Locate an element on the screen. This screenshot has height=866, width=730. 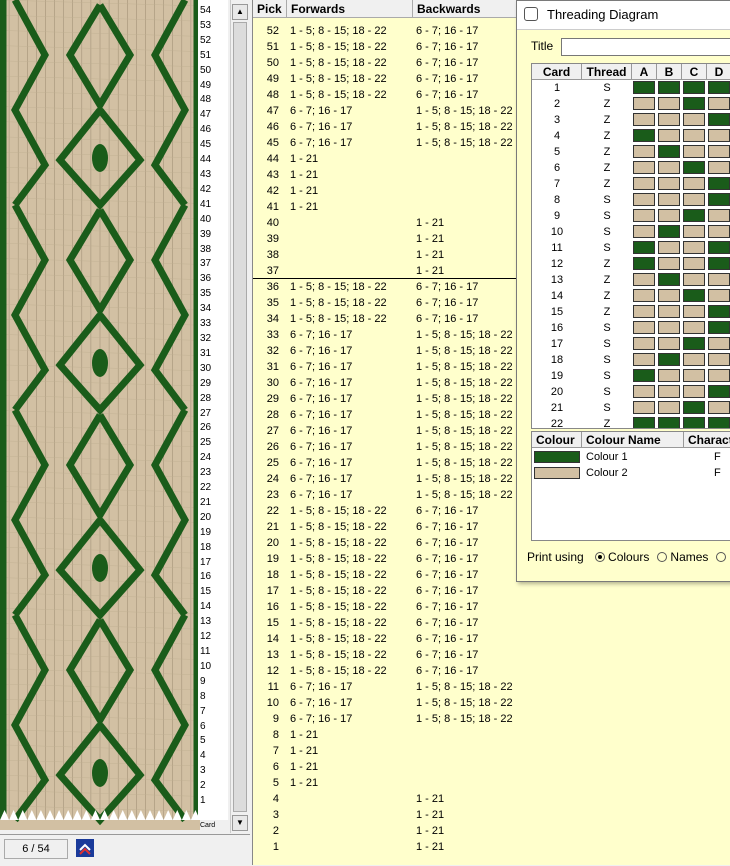
card-col-header: D is located at coordinates (718, 72).